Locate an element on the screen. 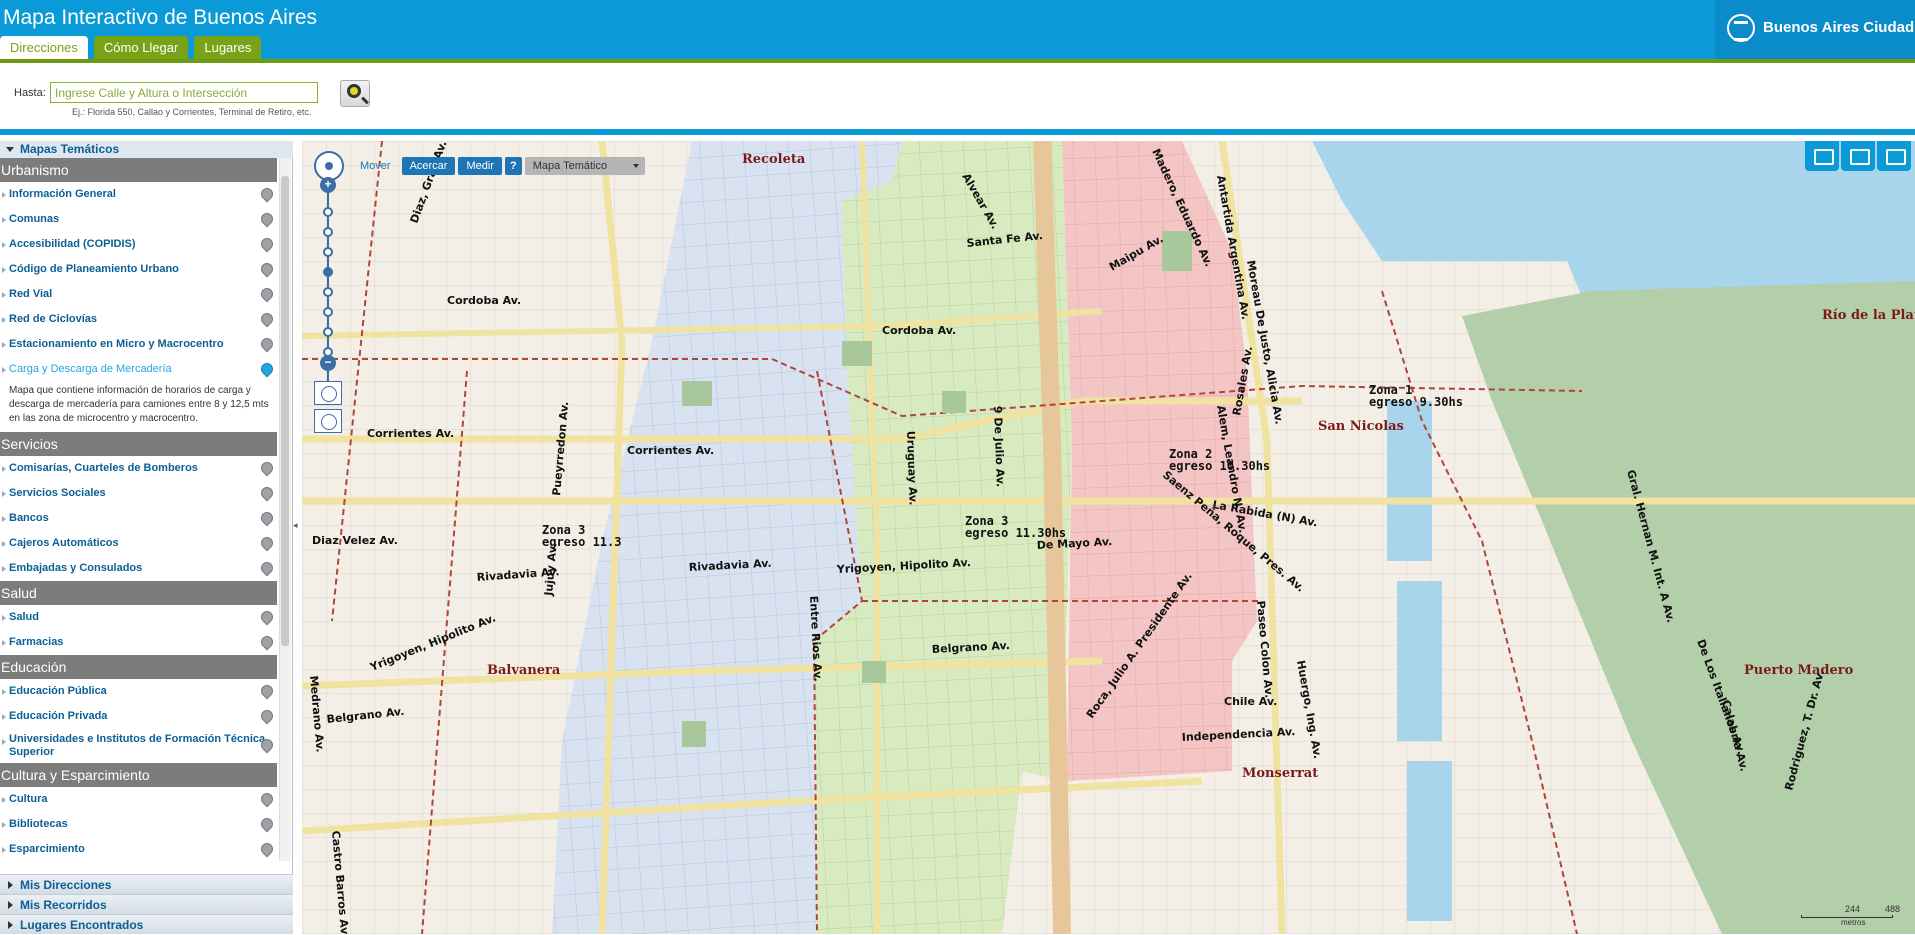  print-icon is located at coordinates (1894, 156).